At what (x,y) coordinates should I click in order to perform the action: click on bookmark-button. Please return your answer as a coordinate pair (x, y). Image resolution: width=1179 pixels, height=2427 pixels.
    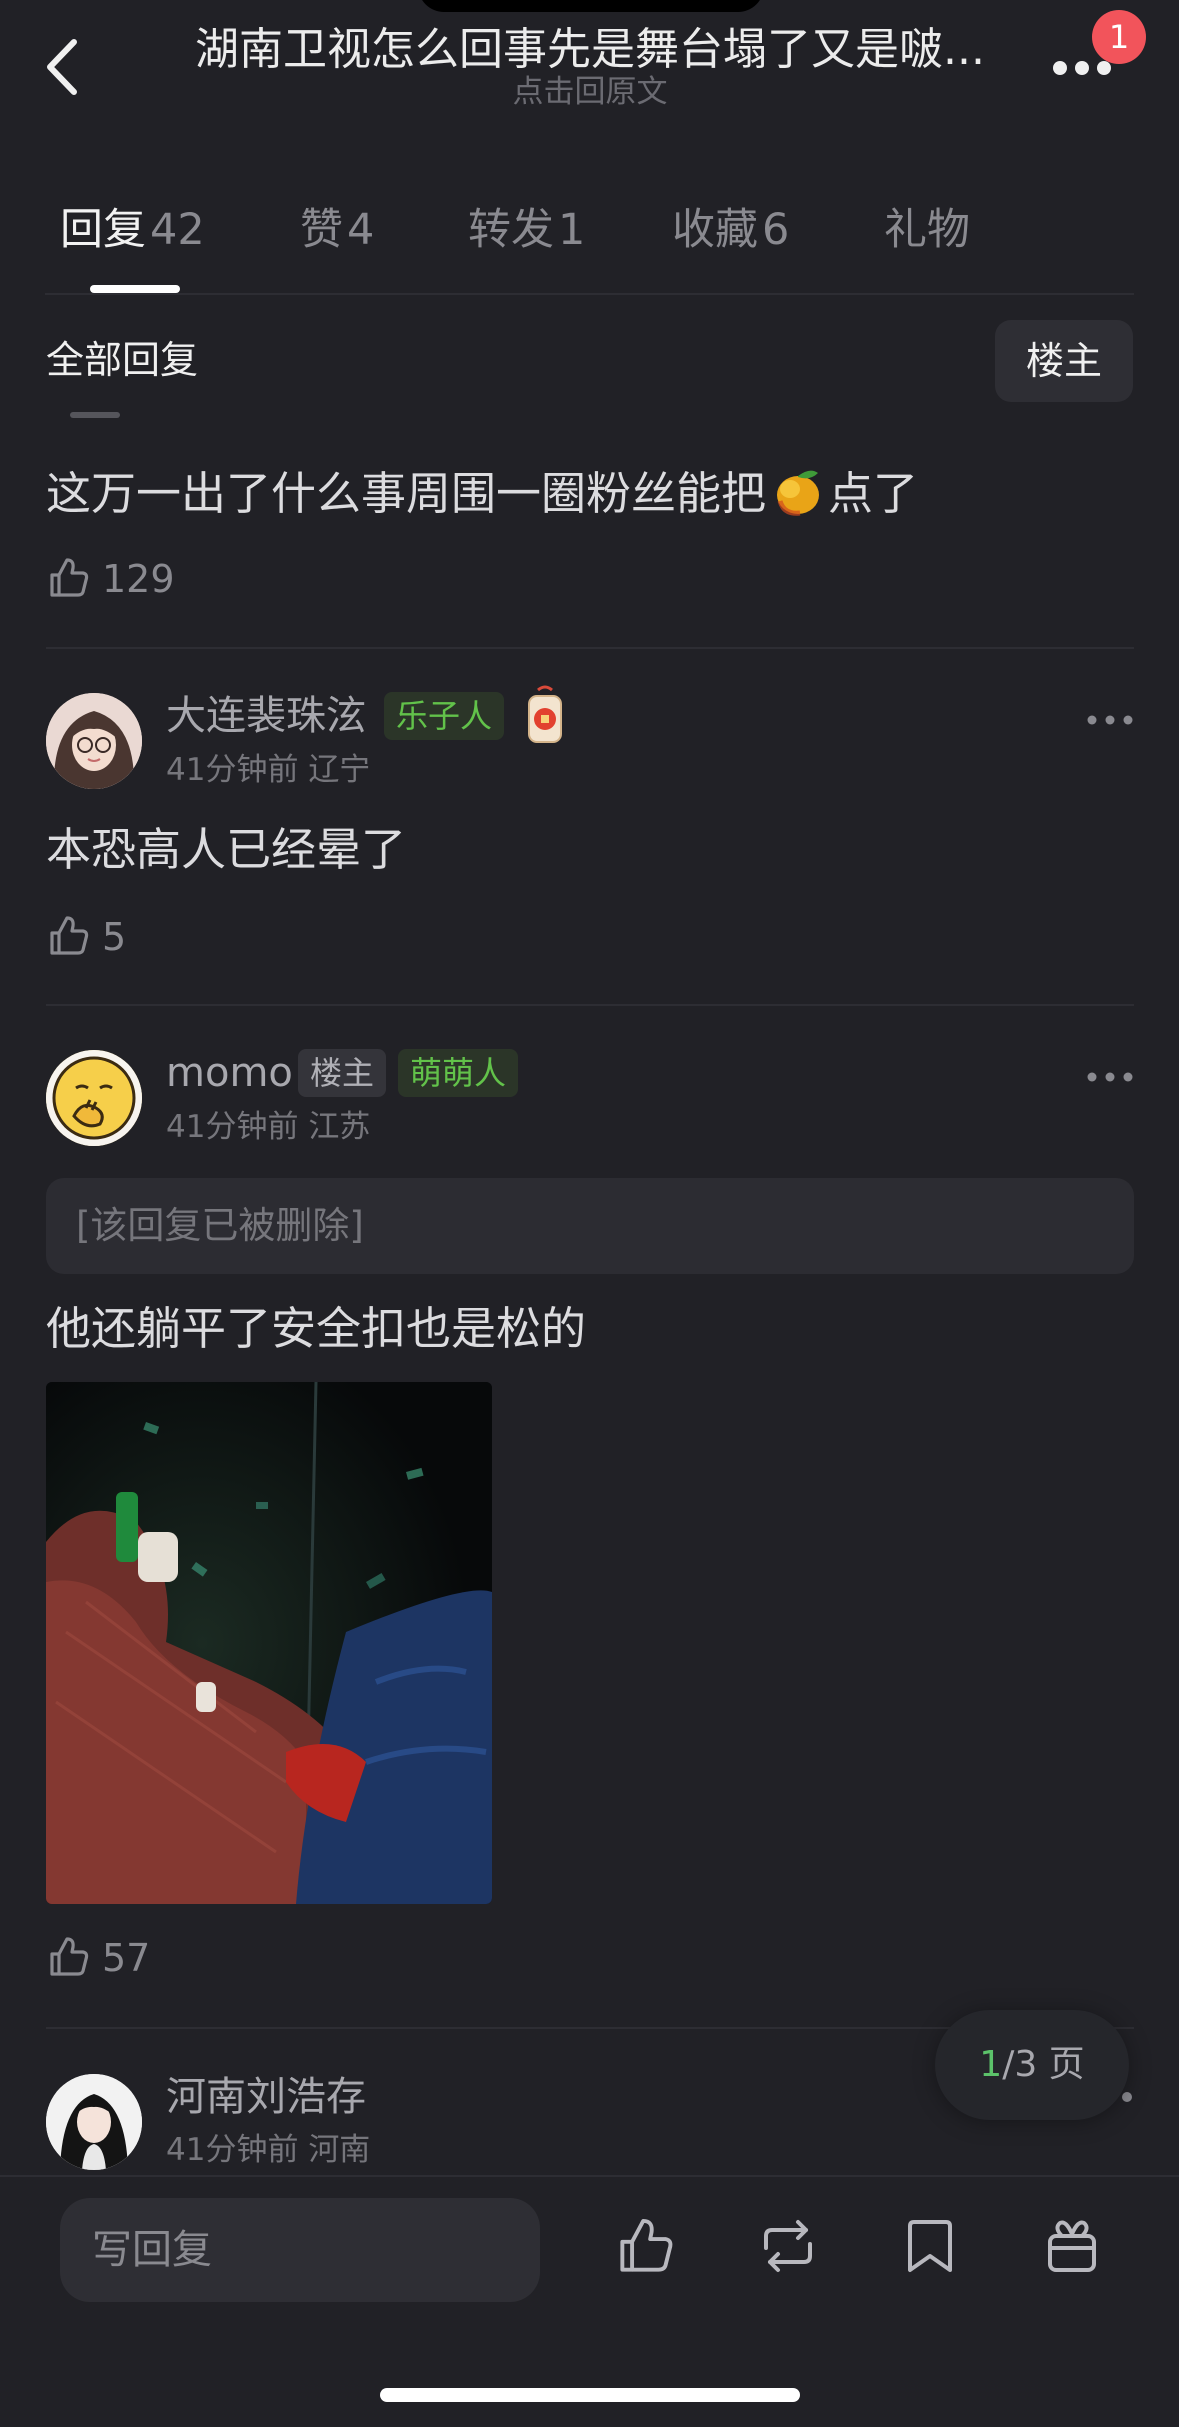
    Looking at the image, I should click on (930, 2246).